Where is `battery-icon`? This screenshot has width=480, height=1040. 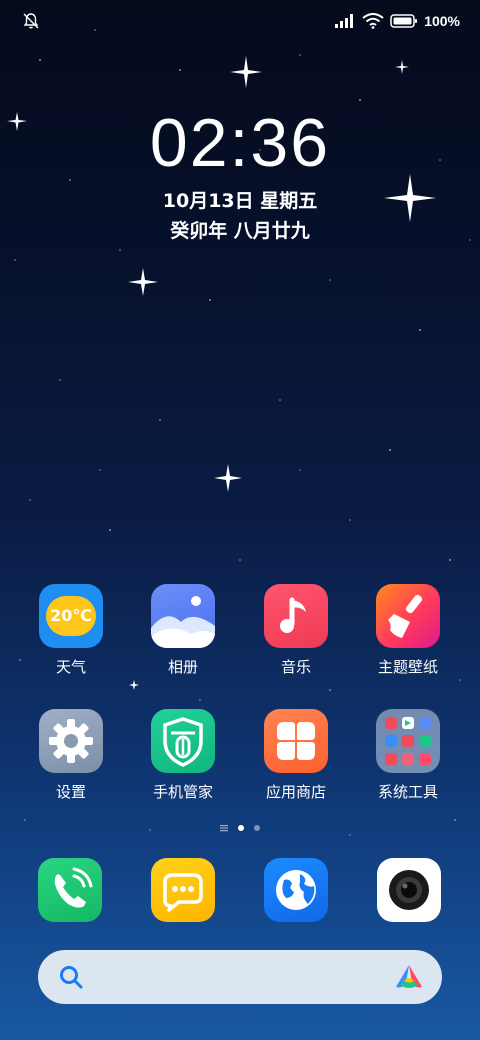 battery-icon is located at coordinates (404, 21).